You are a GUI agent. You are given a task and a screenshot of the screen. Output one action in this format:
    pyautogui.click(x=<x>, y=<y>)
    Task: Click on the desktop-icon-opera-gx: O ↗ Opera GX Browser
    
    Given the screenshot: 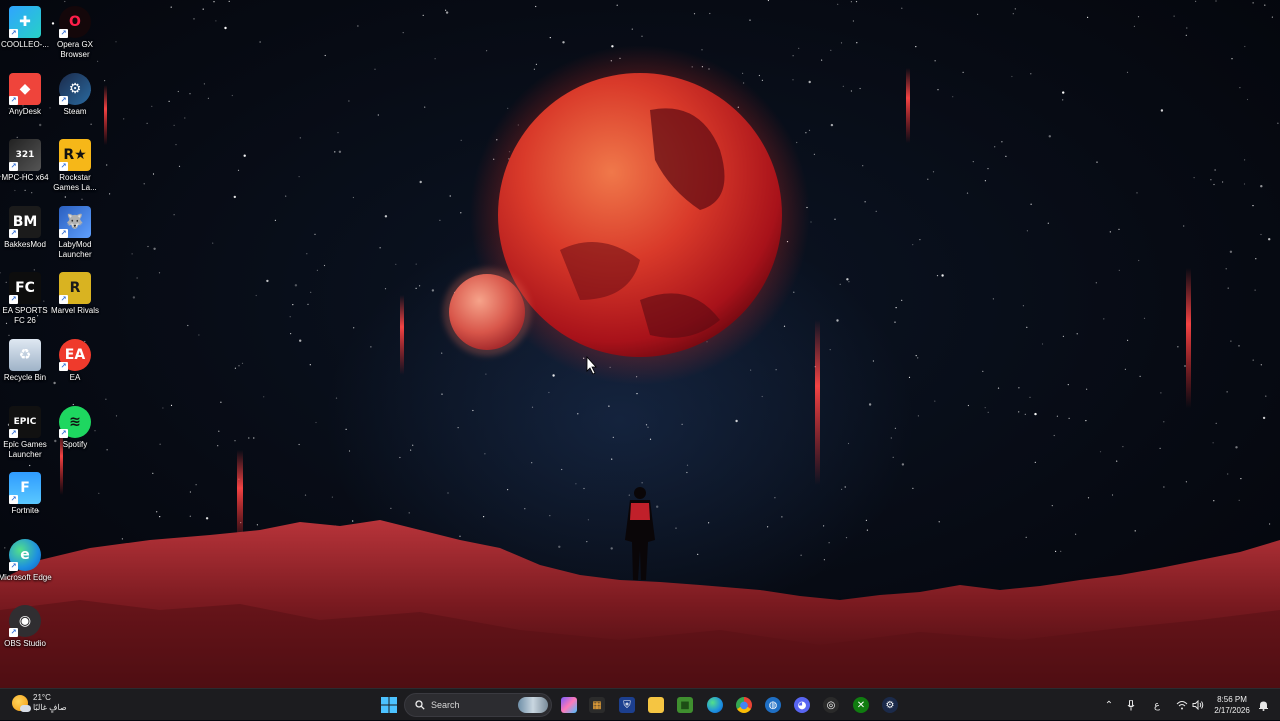 What is the action you would take?
    pyautogui.click(x=75, y=33)
    